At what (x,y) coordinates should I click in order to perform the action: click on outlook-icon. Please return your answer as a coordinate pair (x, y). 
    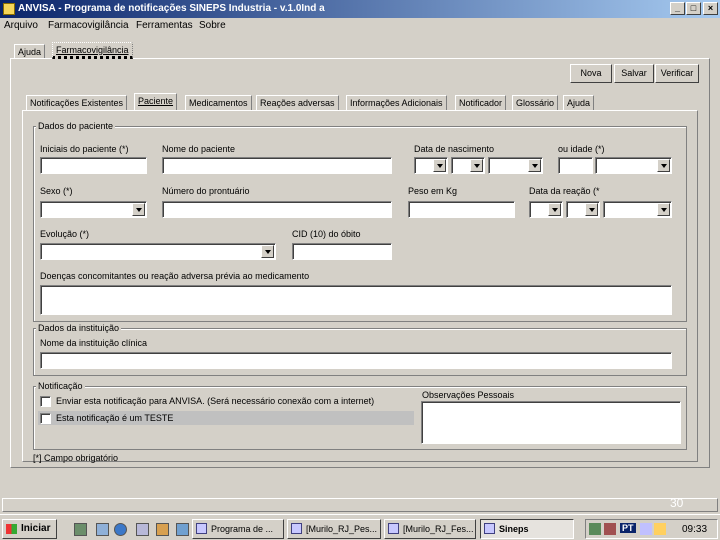
    Looking at the image, I should click on (102, 529).